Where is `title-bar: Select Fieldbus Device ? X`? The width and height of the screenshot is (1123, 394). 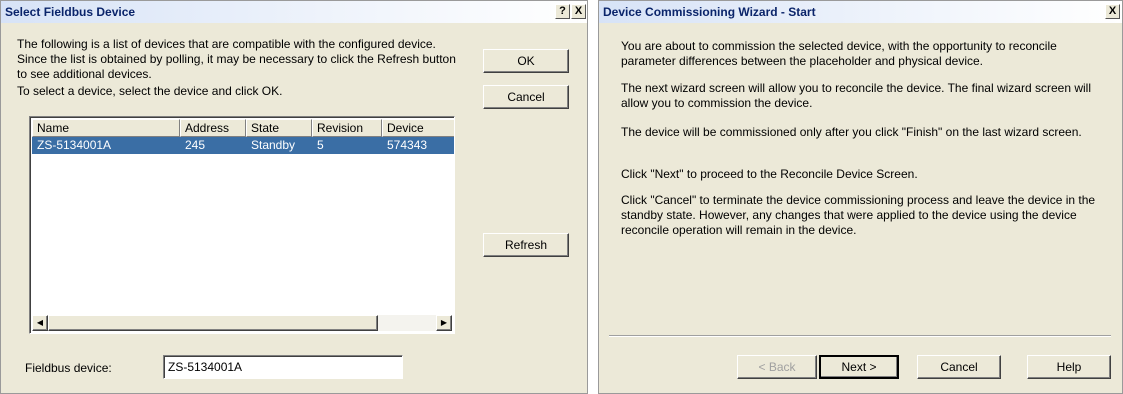 title-bar: Select Fieldbus Device ? X is located at coordinates (294, 12).